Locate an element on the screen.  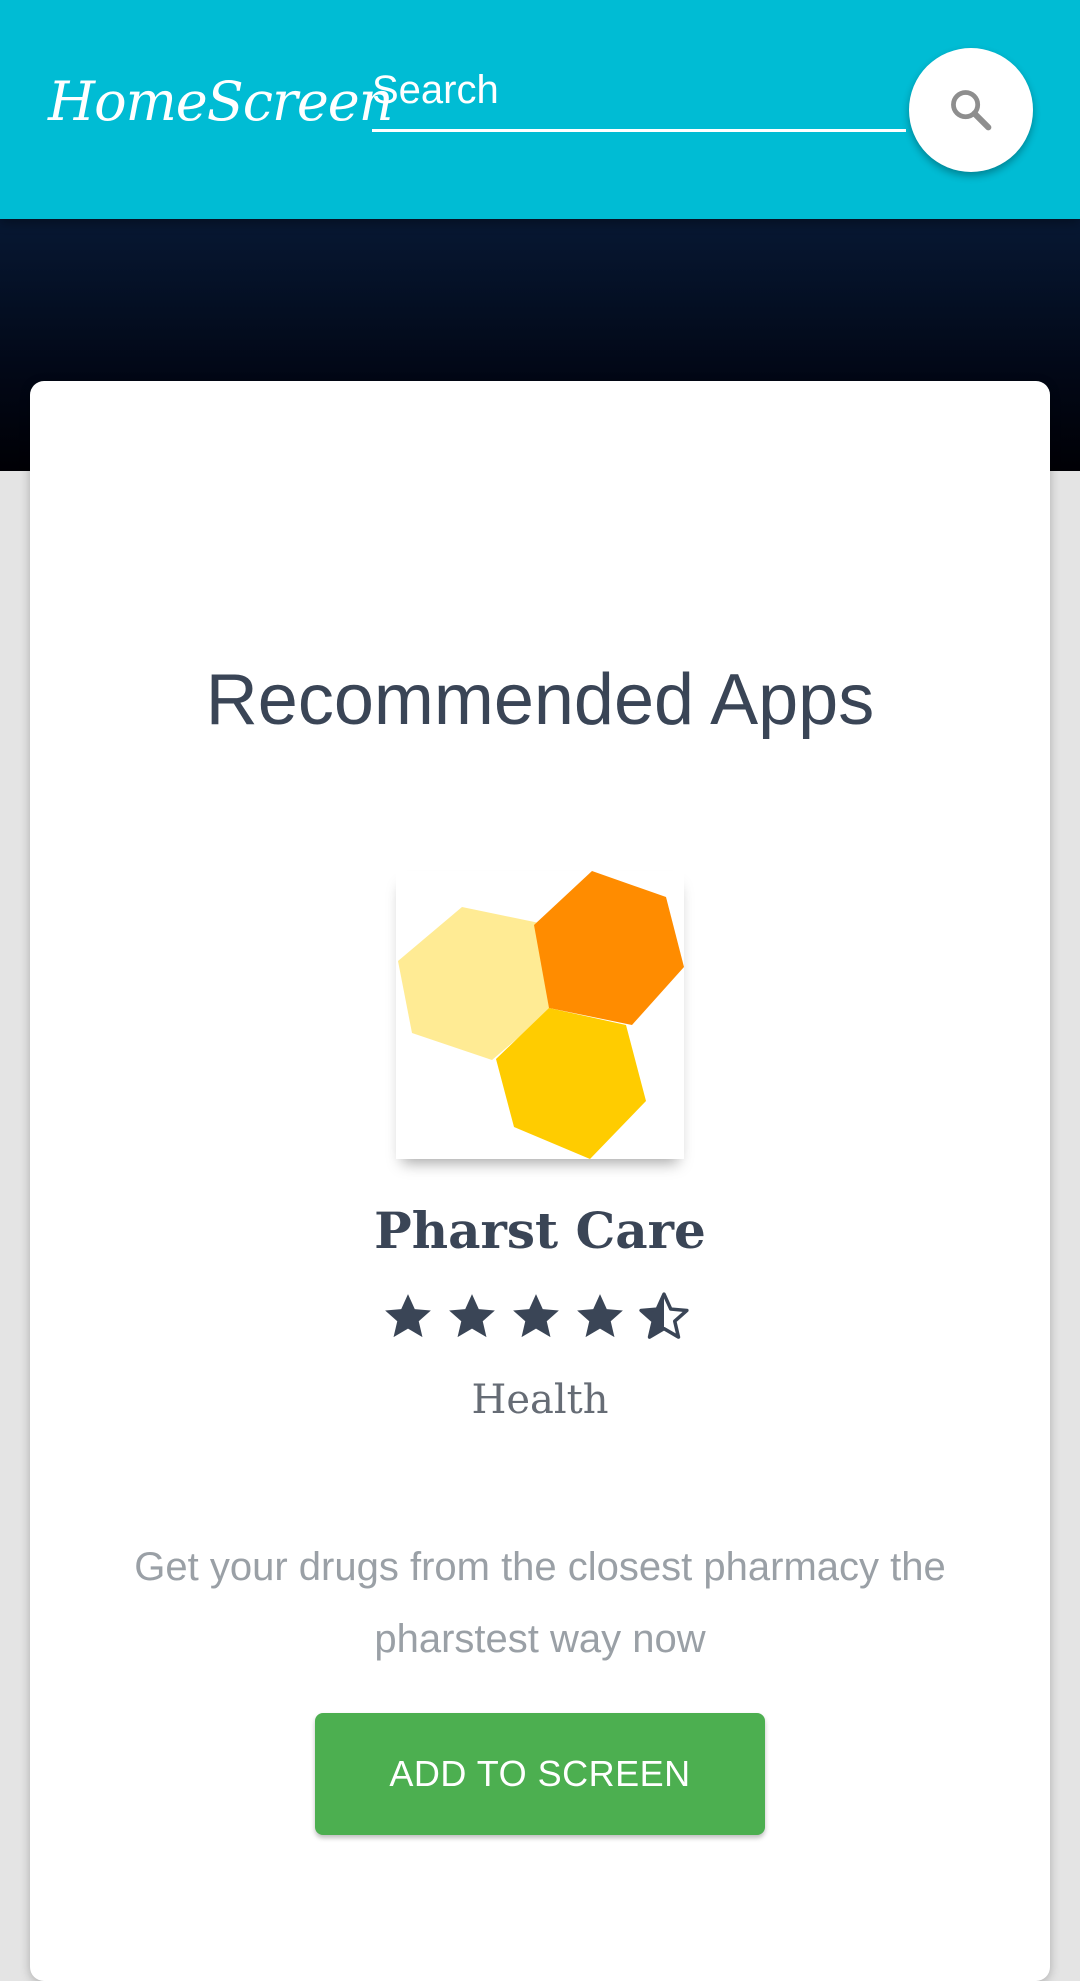
hexagon-orange is located at coordinates (609, 948).